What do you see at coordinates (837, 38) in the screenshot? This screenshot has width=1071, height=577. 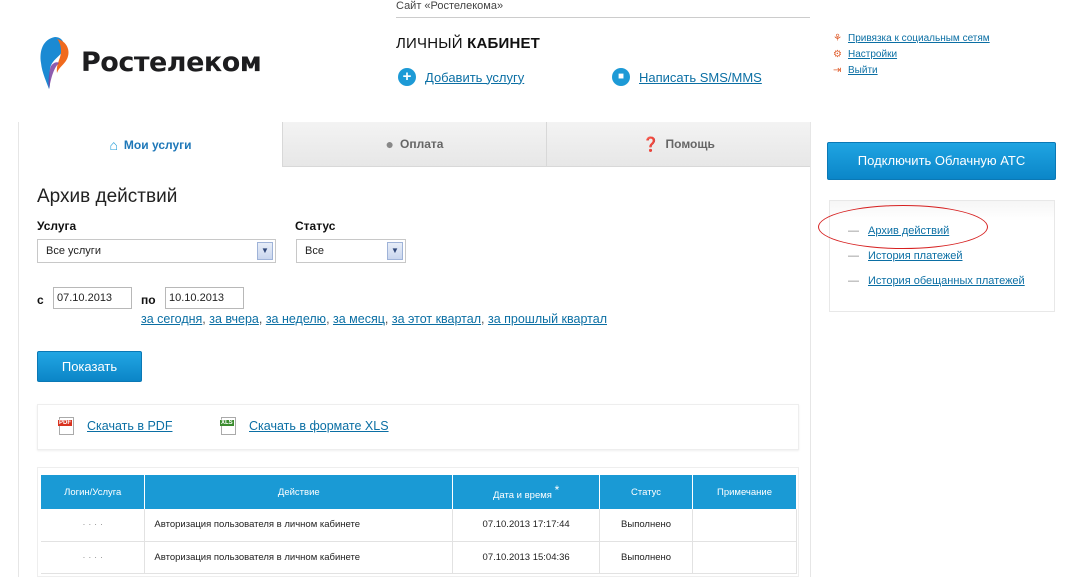 I see `social-link-icon: ⚘` at bounding box center [837, 38].